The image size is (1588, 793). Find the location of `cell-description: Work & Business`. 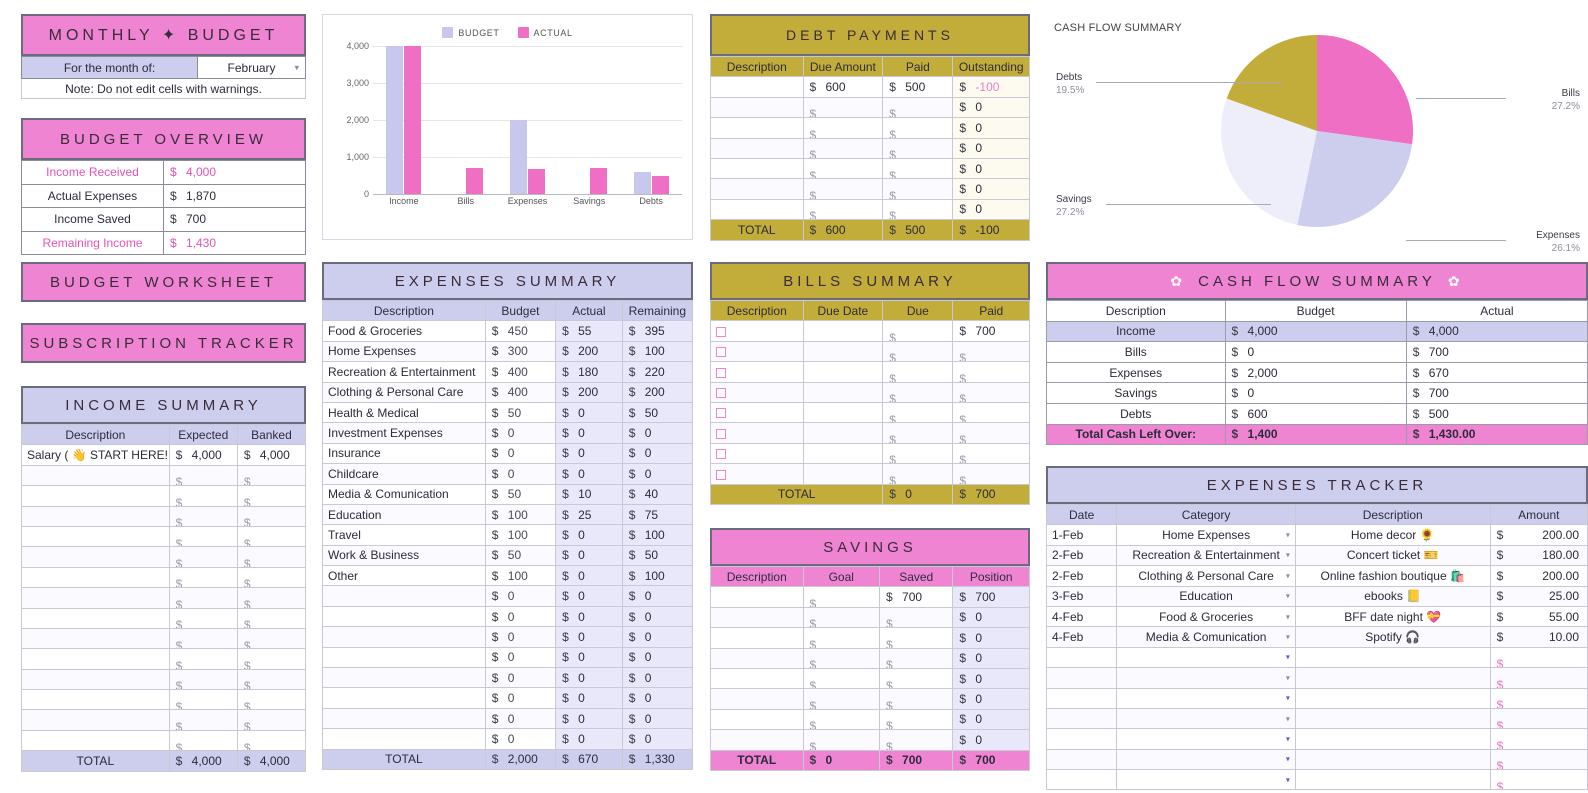

cell-description: Work & Business is located at coordinates (404, 555).